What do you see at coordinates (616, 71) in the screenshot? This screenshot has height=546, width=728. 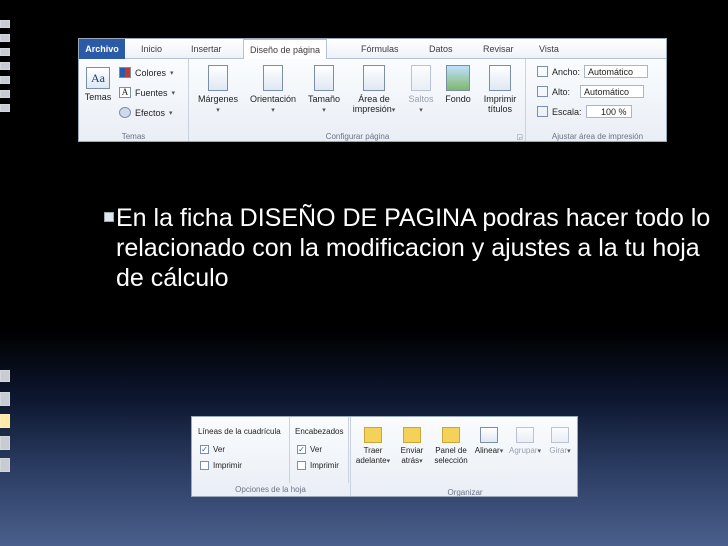 I see `ancho-select: Automático` at bounding box center [616, 71].